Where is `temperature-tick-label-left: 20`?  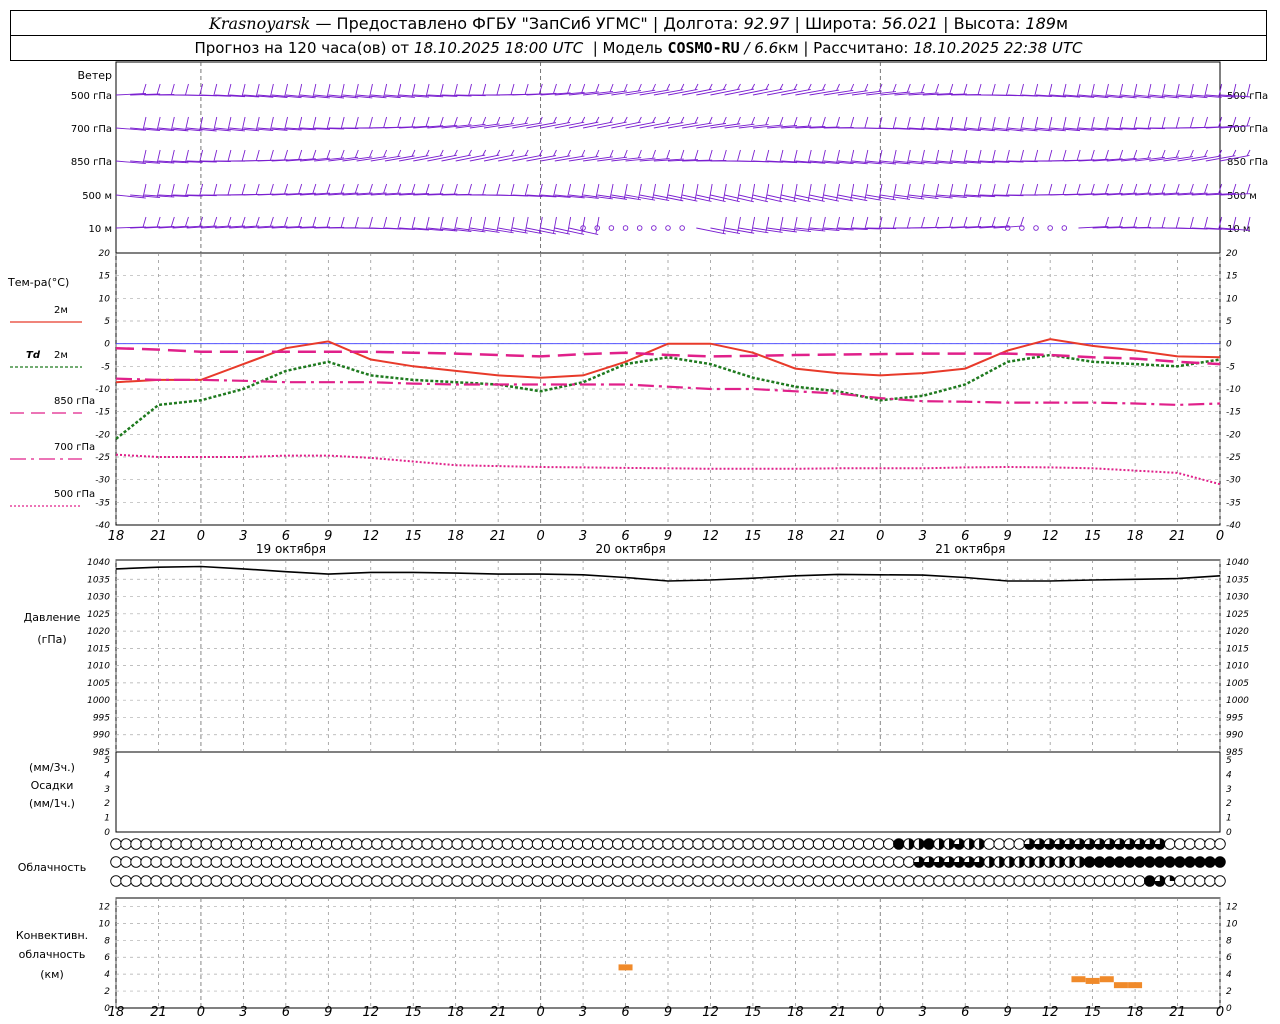
temperature-tick-label-left: 20 is located at coordinates (105, 254).